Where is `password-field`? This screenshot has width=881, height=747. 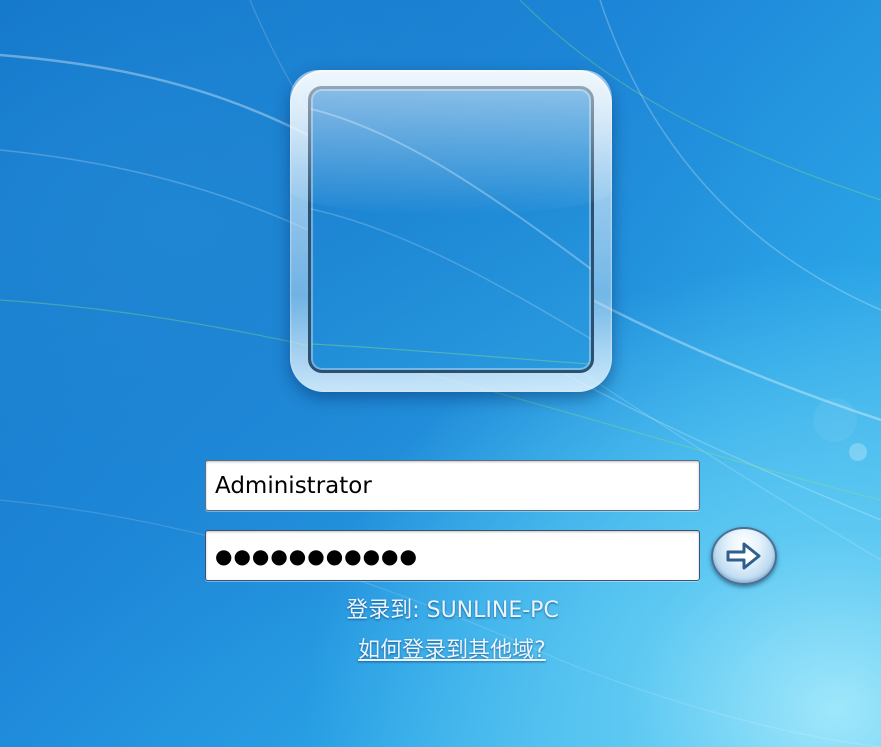 password-field is located at coordinates (452, 555).